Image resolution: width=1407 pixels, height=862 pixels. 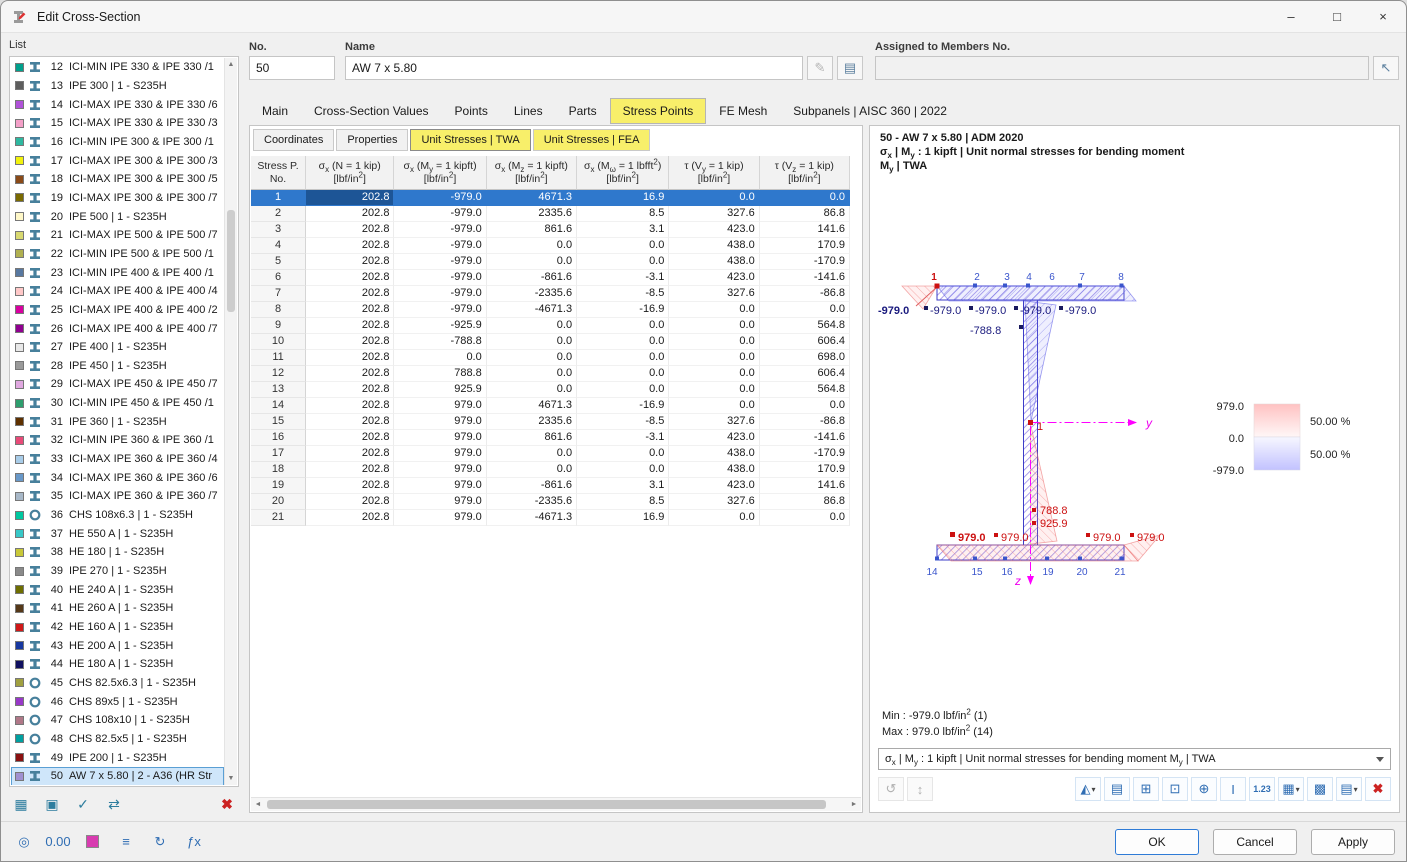 I want to click on result-type-button: ◭ ▾, so click(x=1088, y=789).